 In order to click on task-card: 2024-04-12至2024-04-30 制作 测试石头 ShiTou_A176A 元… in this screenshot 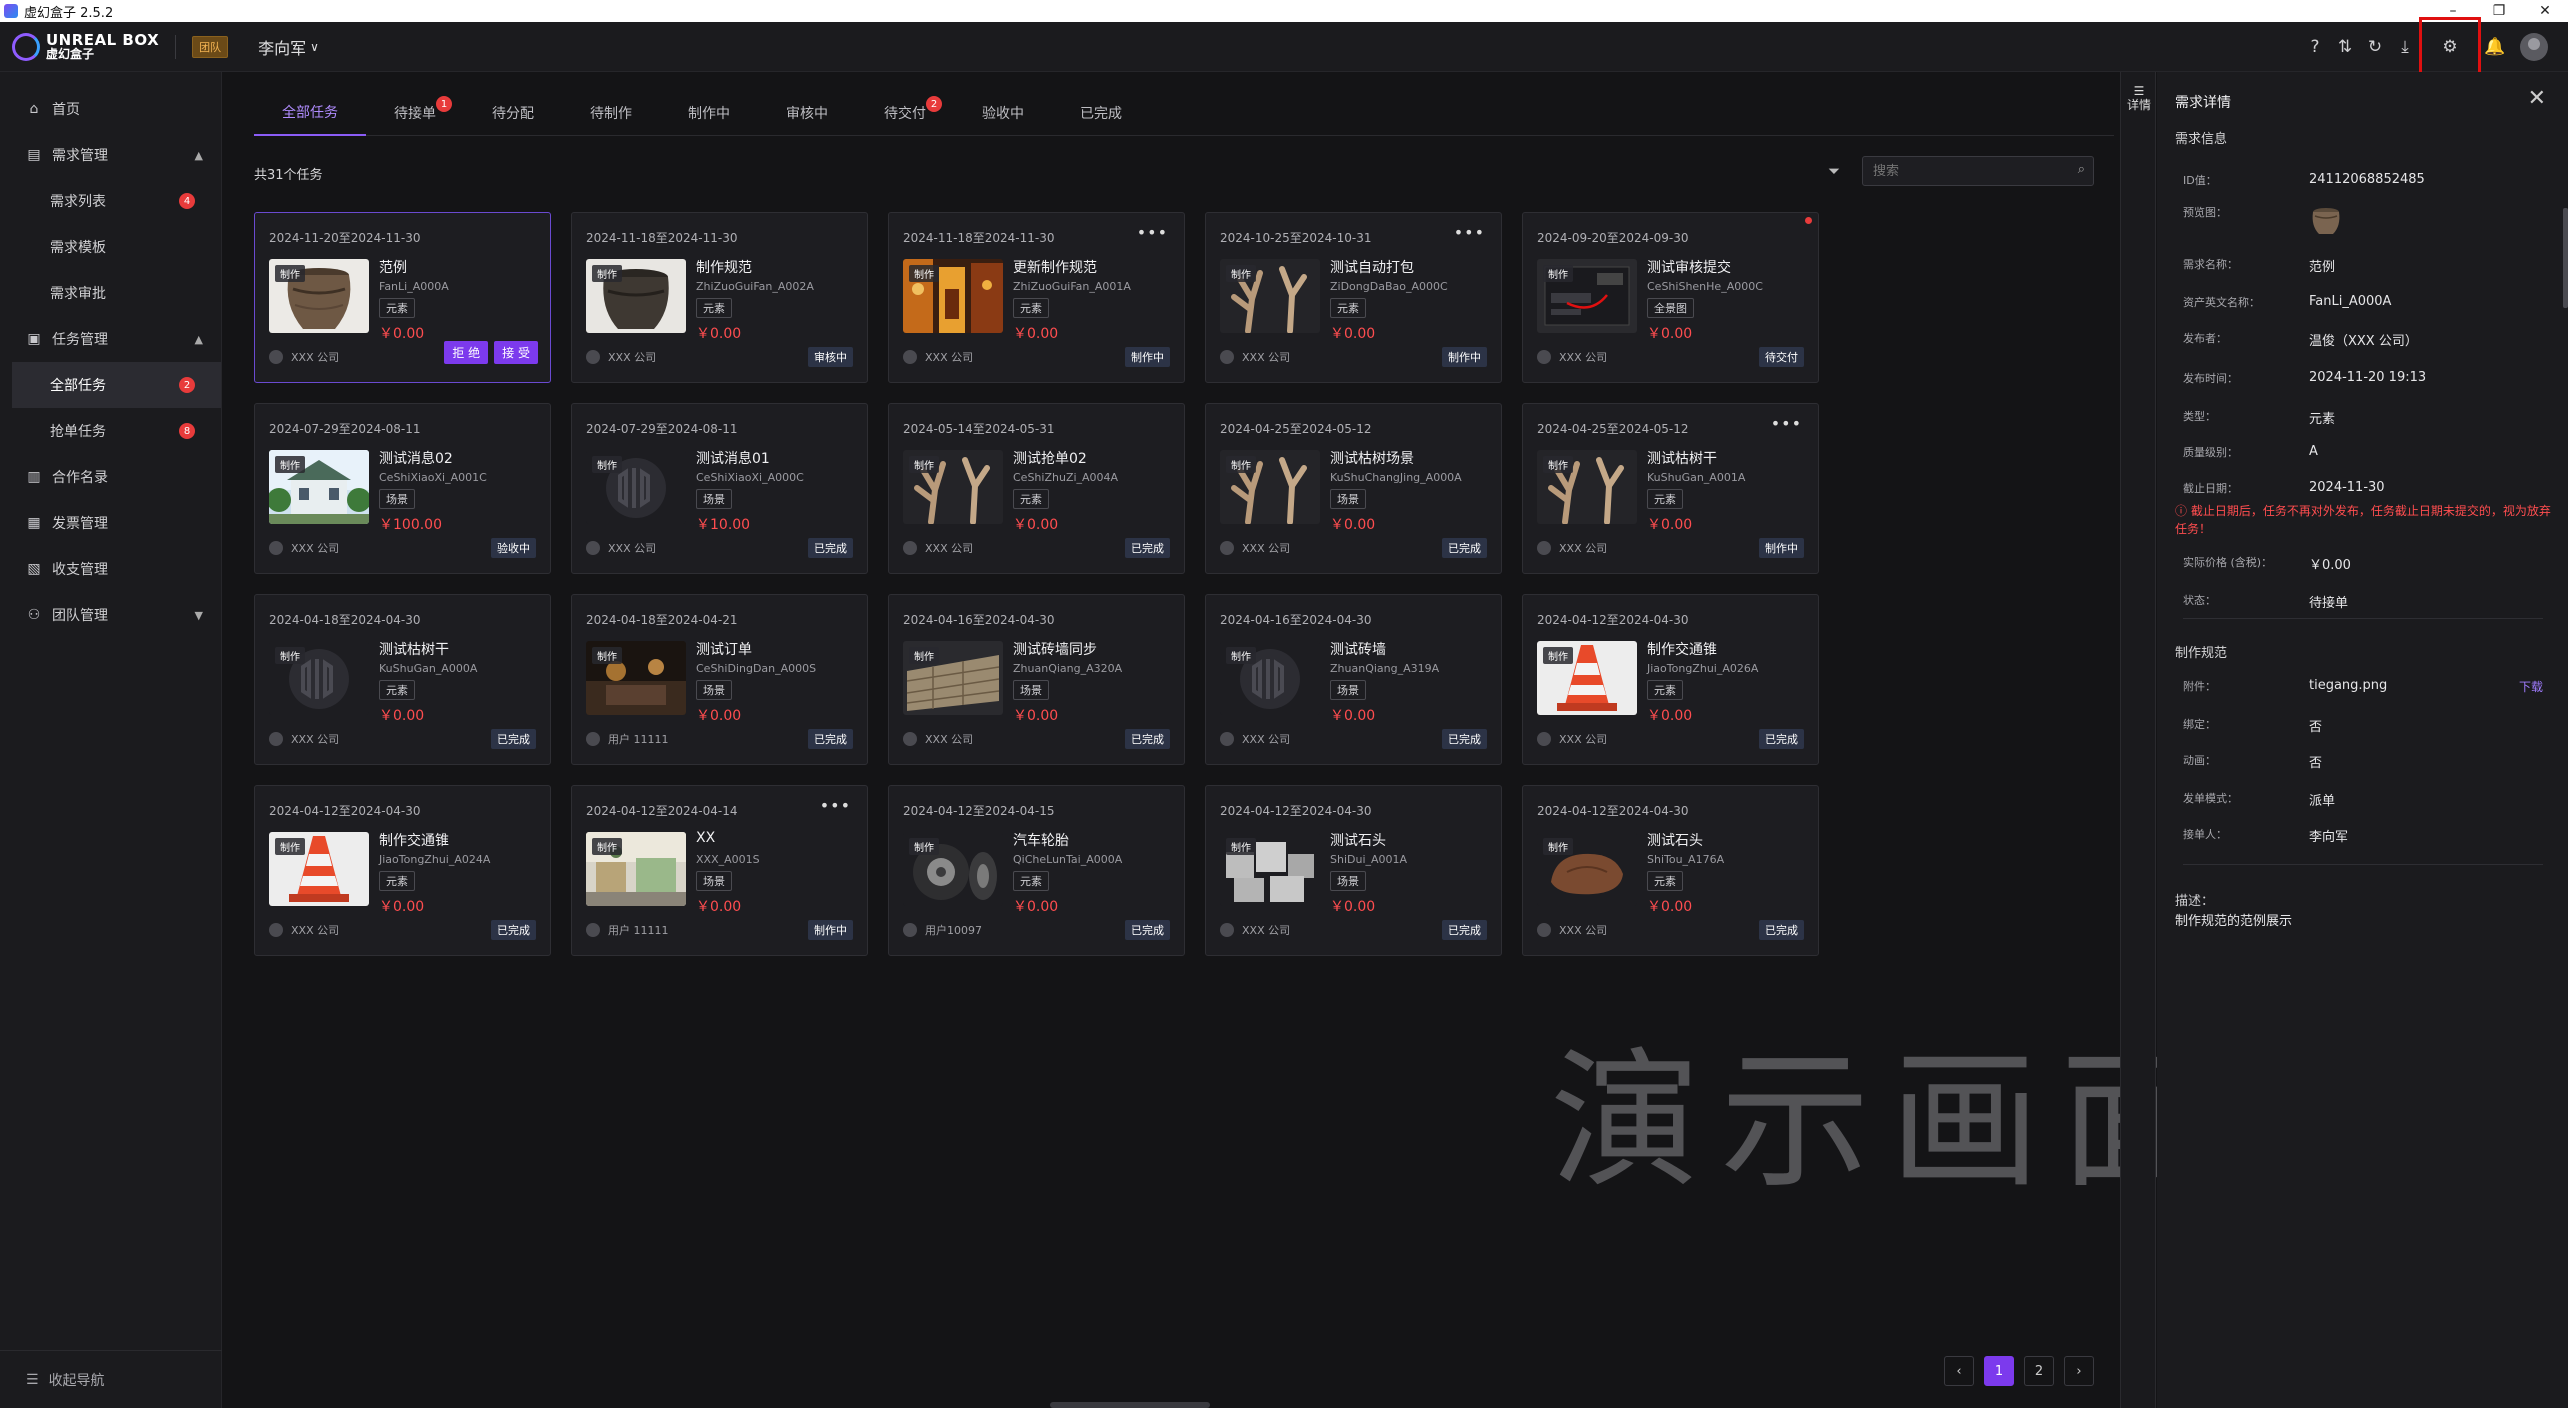, I will do `click(1670, 870)`.